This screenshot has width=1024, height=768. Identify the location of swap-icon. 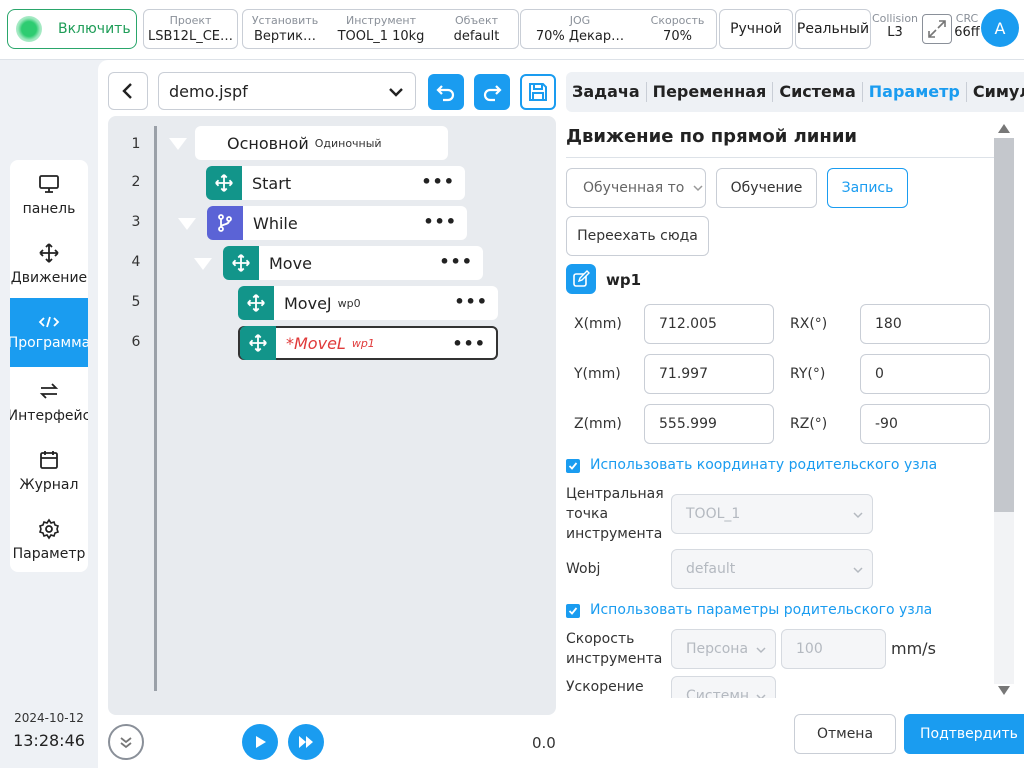
(49, 390).